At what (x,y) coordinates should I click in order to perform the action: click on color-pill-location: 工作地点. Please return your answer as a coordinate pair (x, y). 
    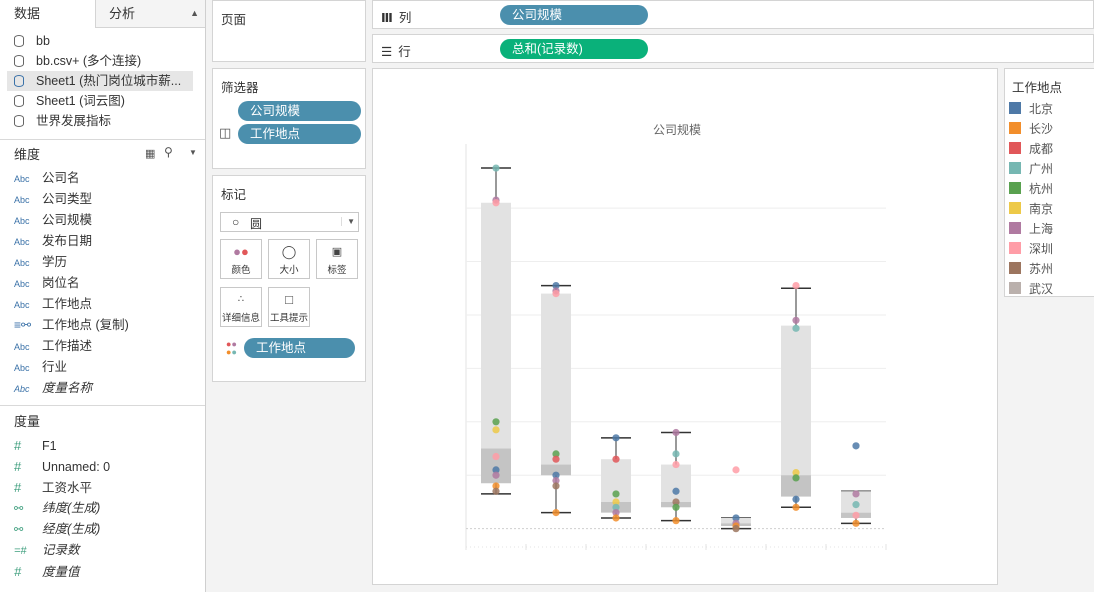
    Looking at the image, I should click on (299, 348).